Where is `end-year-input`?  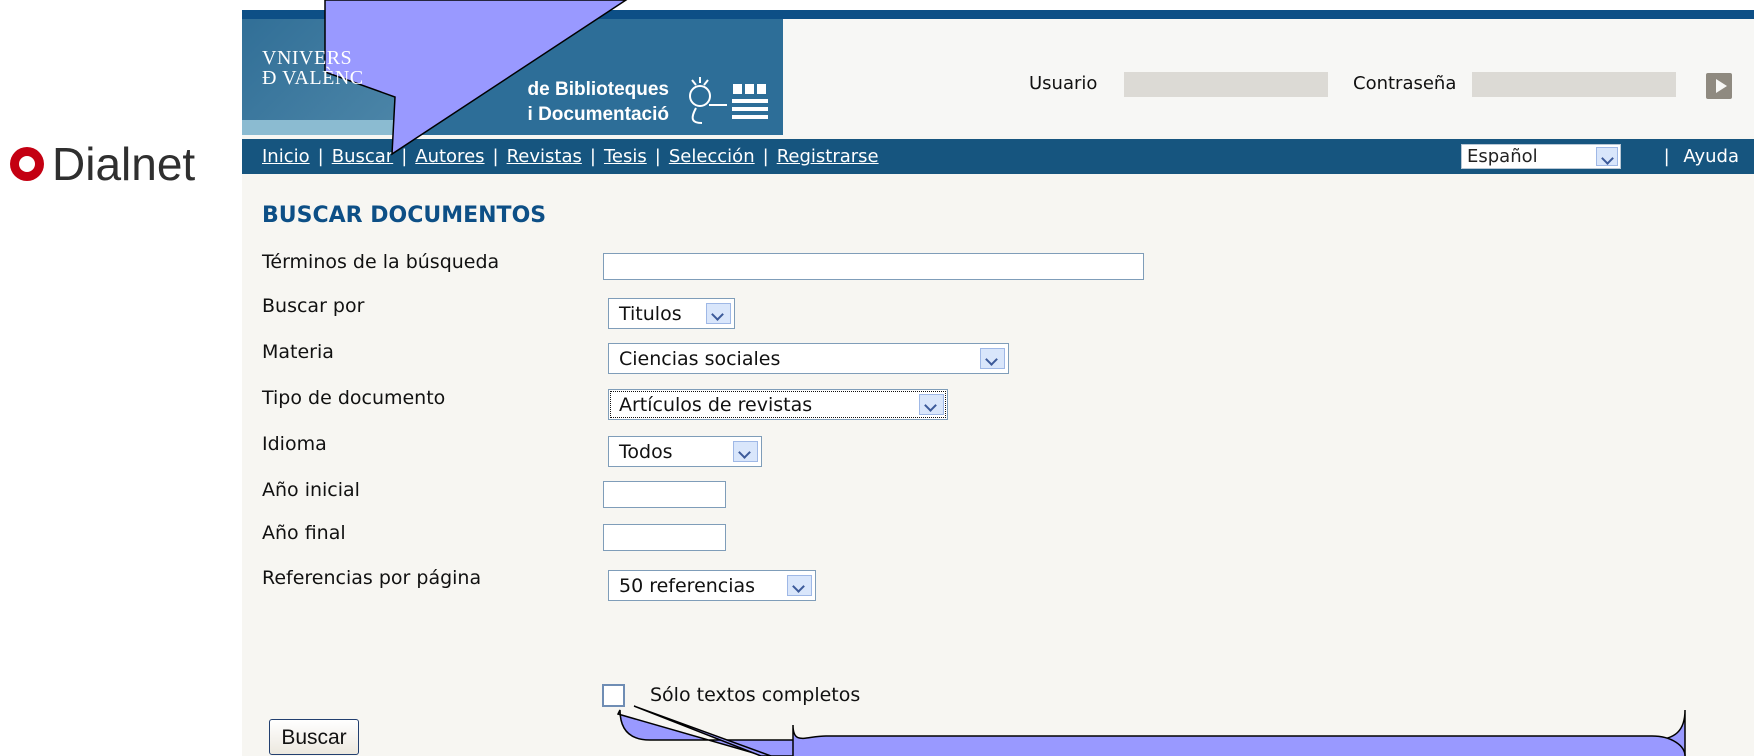
end-year-input is located at coordinates (664, 537).